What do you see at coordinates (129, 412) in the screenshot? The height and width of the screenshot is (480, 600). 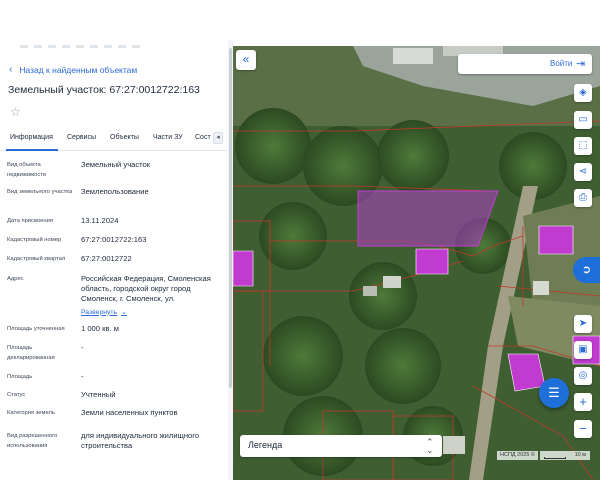 I see `field-value: Земли населенных пунктов` at bounding box center [129, 412].